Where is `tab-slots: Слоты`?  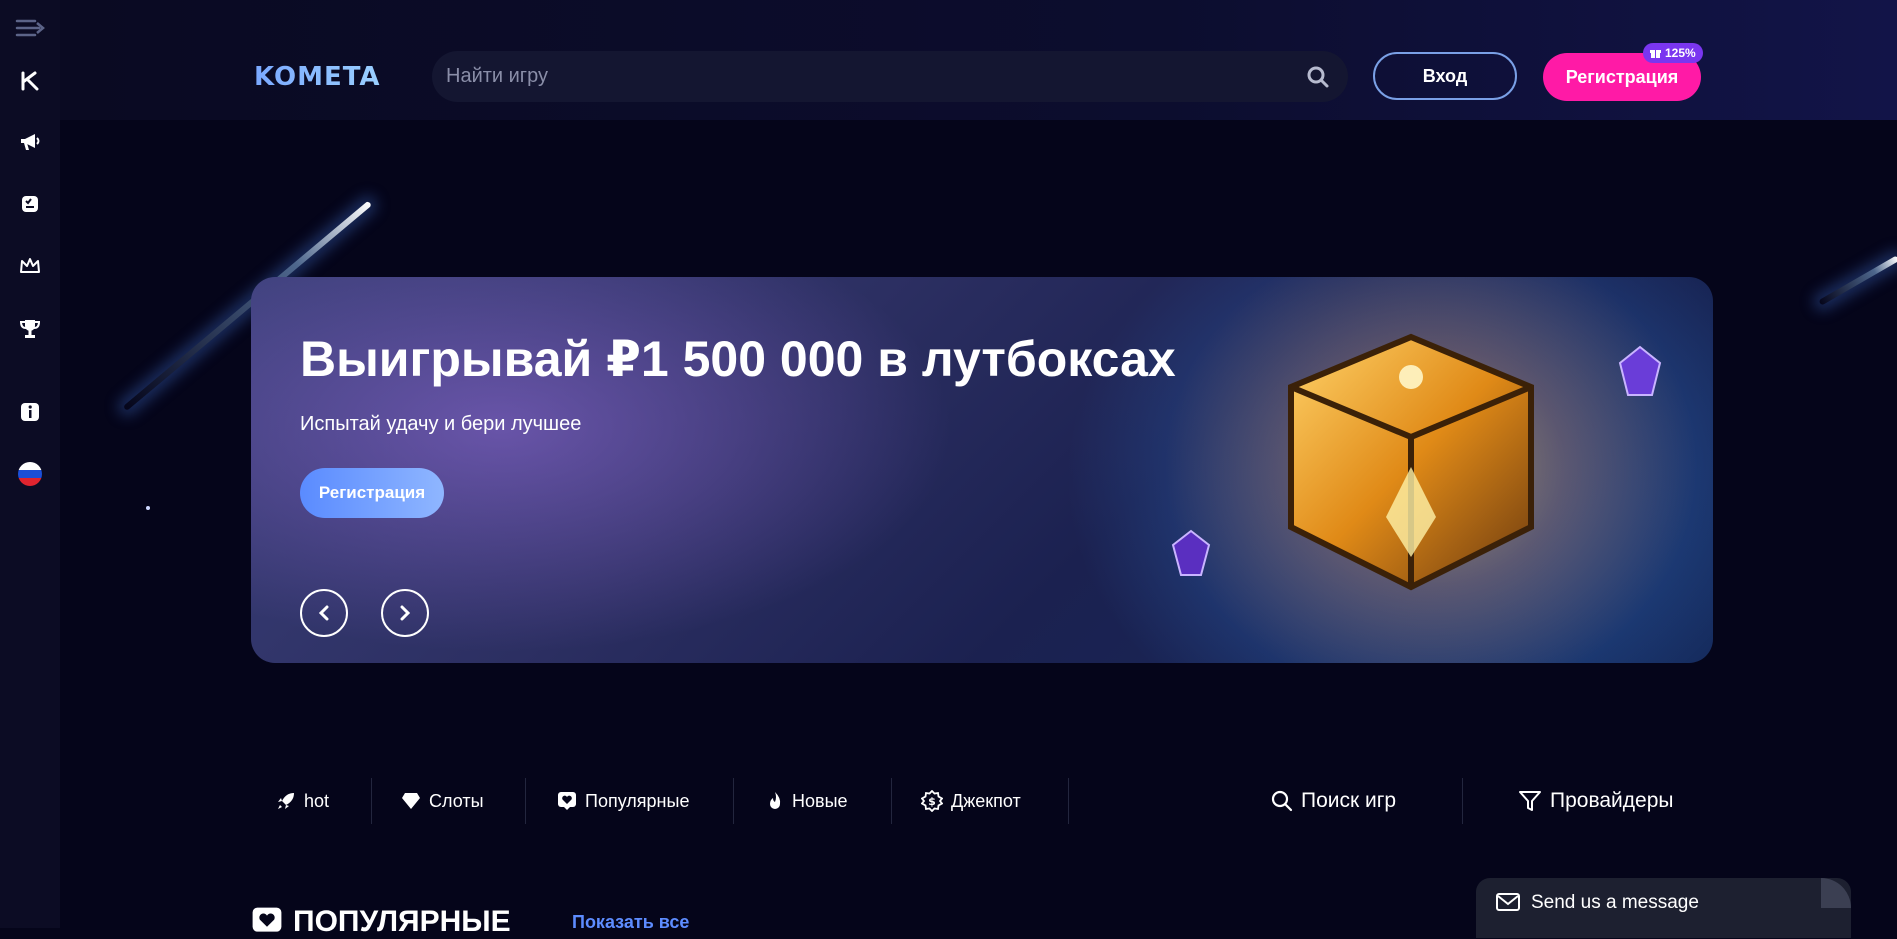 tab-slots: Слоты is located at coordinates (442, 801).